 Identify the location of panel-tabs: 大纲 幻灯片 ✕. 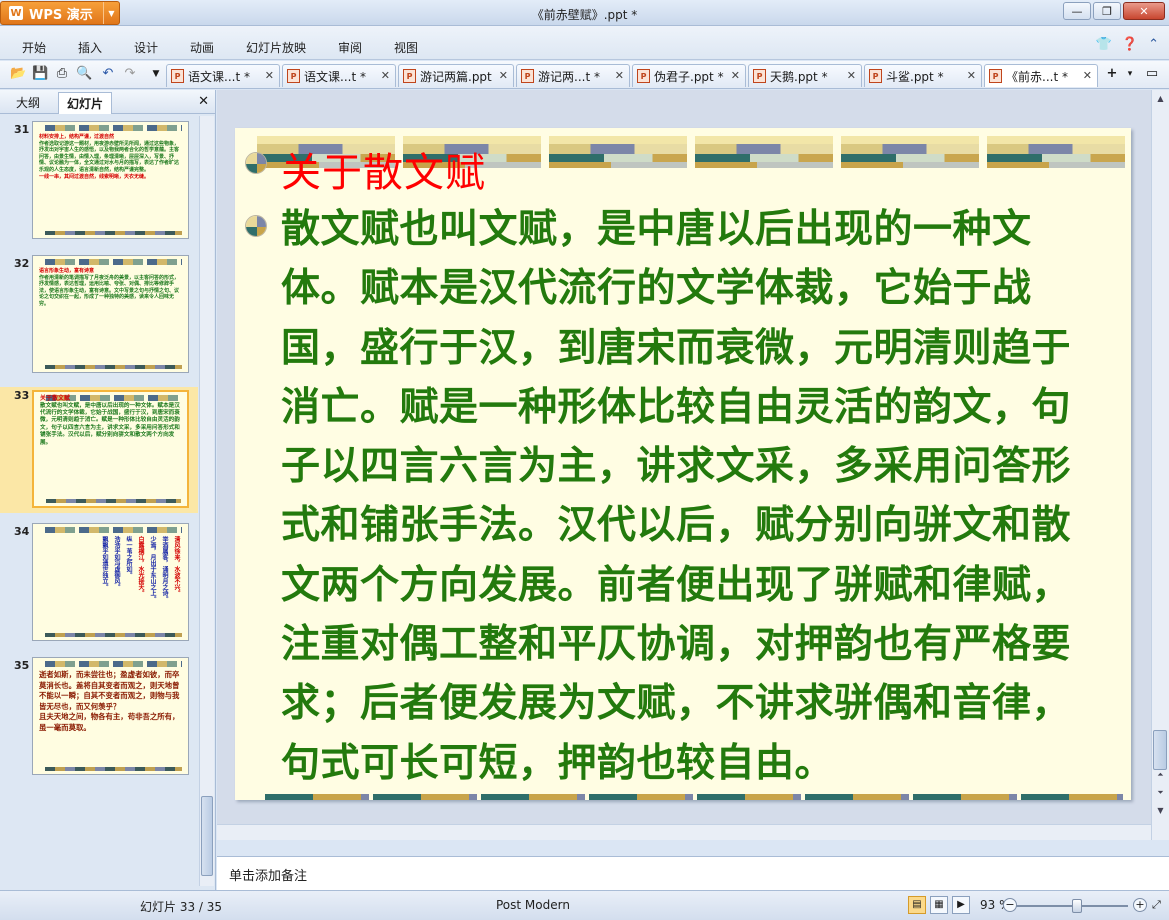
(107, 102).